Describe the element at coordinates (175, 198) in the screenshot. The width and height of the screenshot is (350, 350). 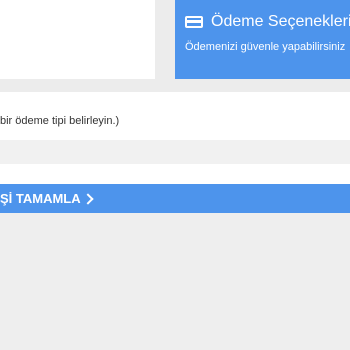
I see `complete-order-button: Şİ TAMAMLA` at that location.